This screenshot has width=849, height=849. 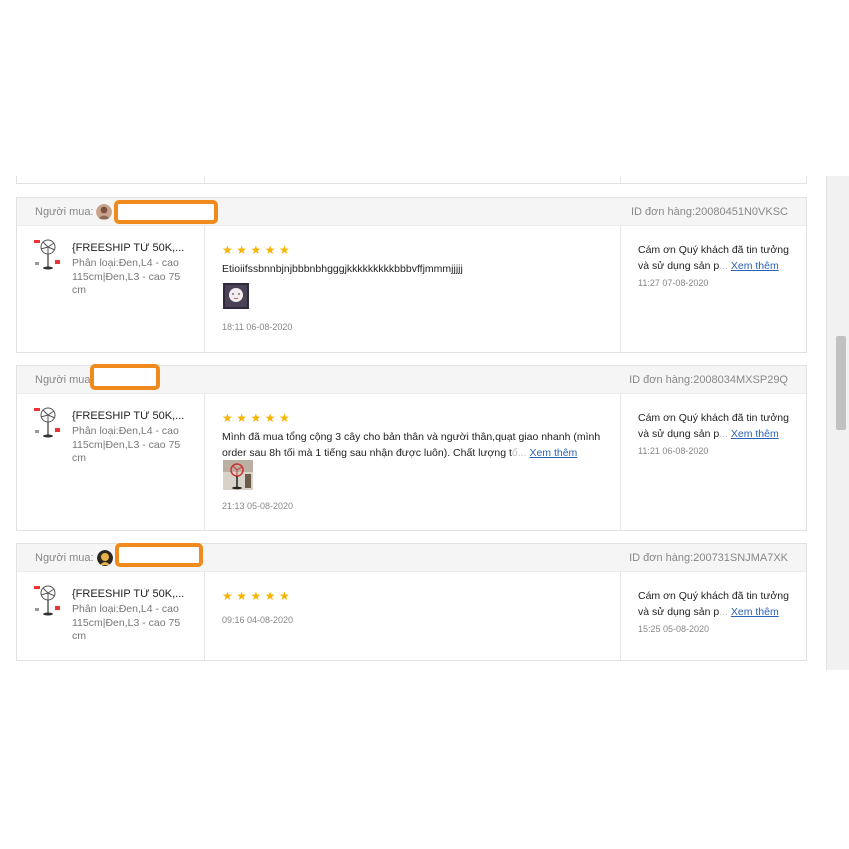 What do you see at coordinates (411, 180) in the screenshot?
I see `previous-review-card-bottom` at bounding box center [411, 180].